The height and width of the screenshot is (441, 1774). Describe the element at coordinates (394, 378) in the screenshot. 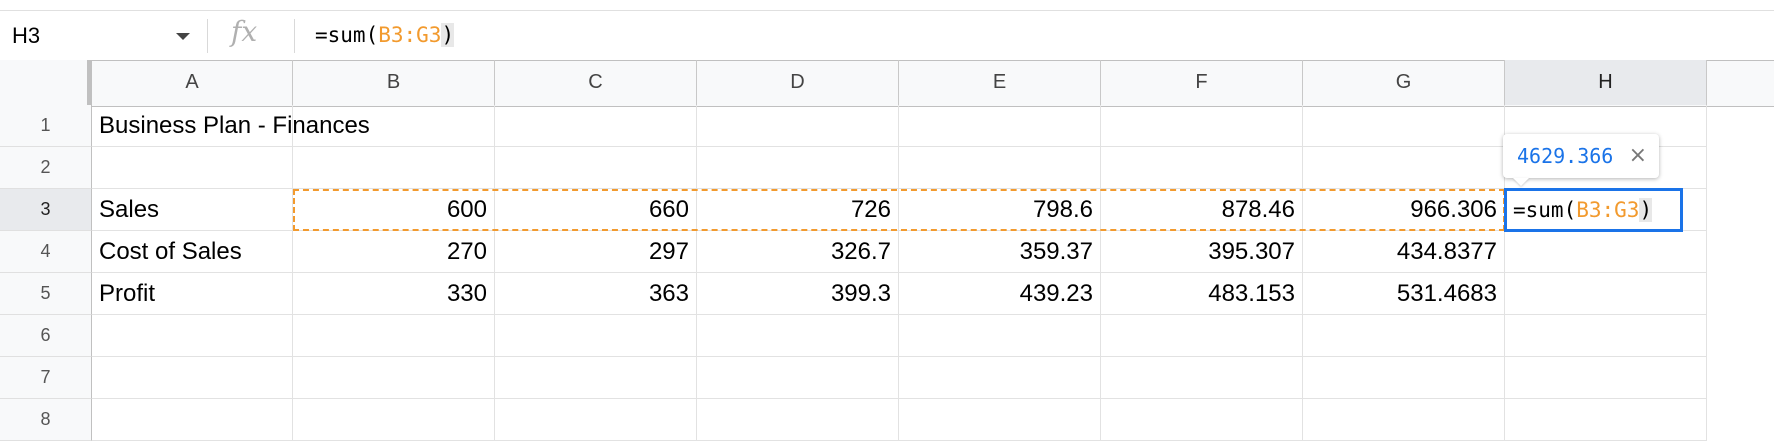

I see `cell-b7` at that location.